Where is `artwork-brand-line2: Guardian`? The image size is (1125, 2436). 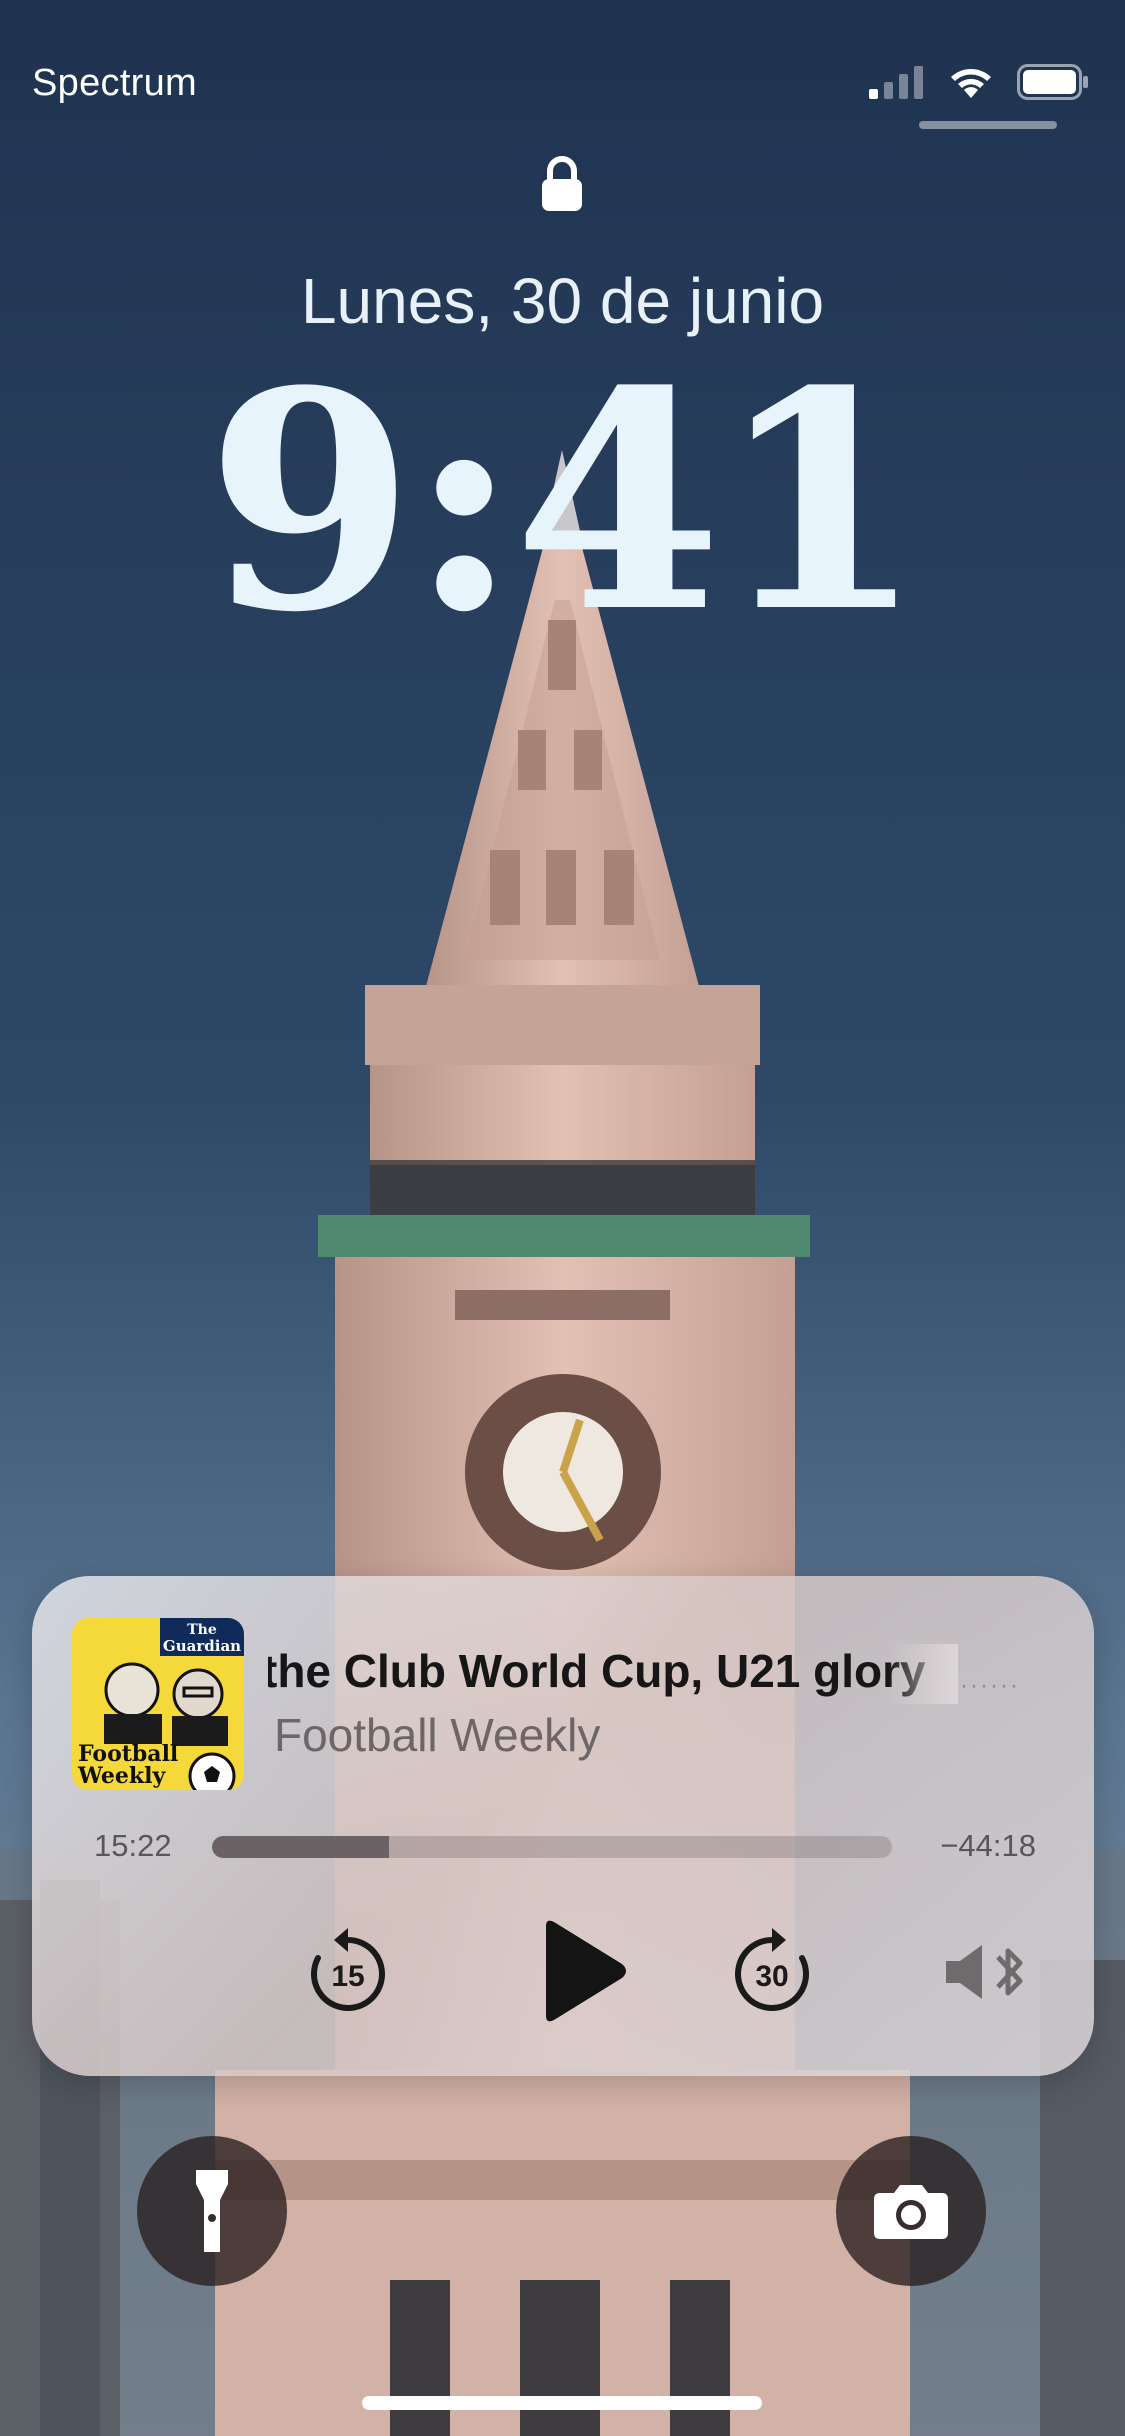
artwork-brand-line2: Guardian is located at coordinates (202, 1646).